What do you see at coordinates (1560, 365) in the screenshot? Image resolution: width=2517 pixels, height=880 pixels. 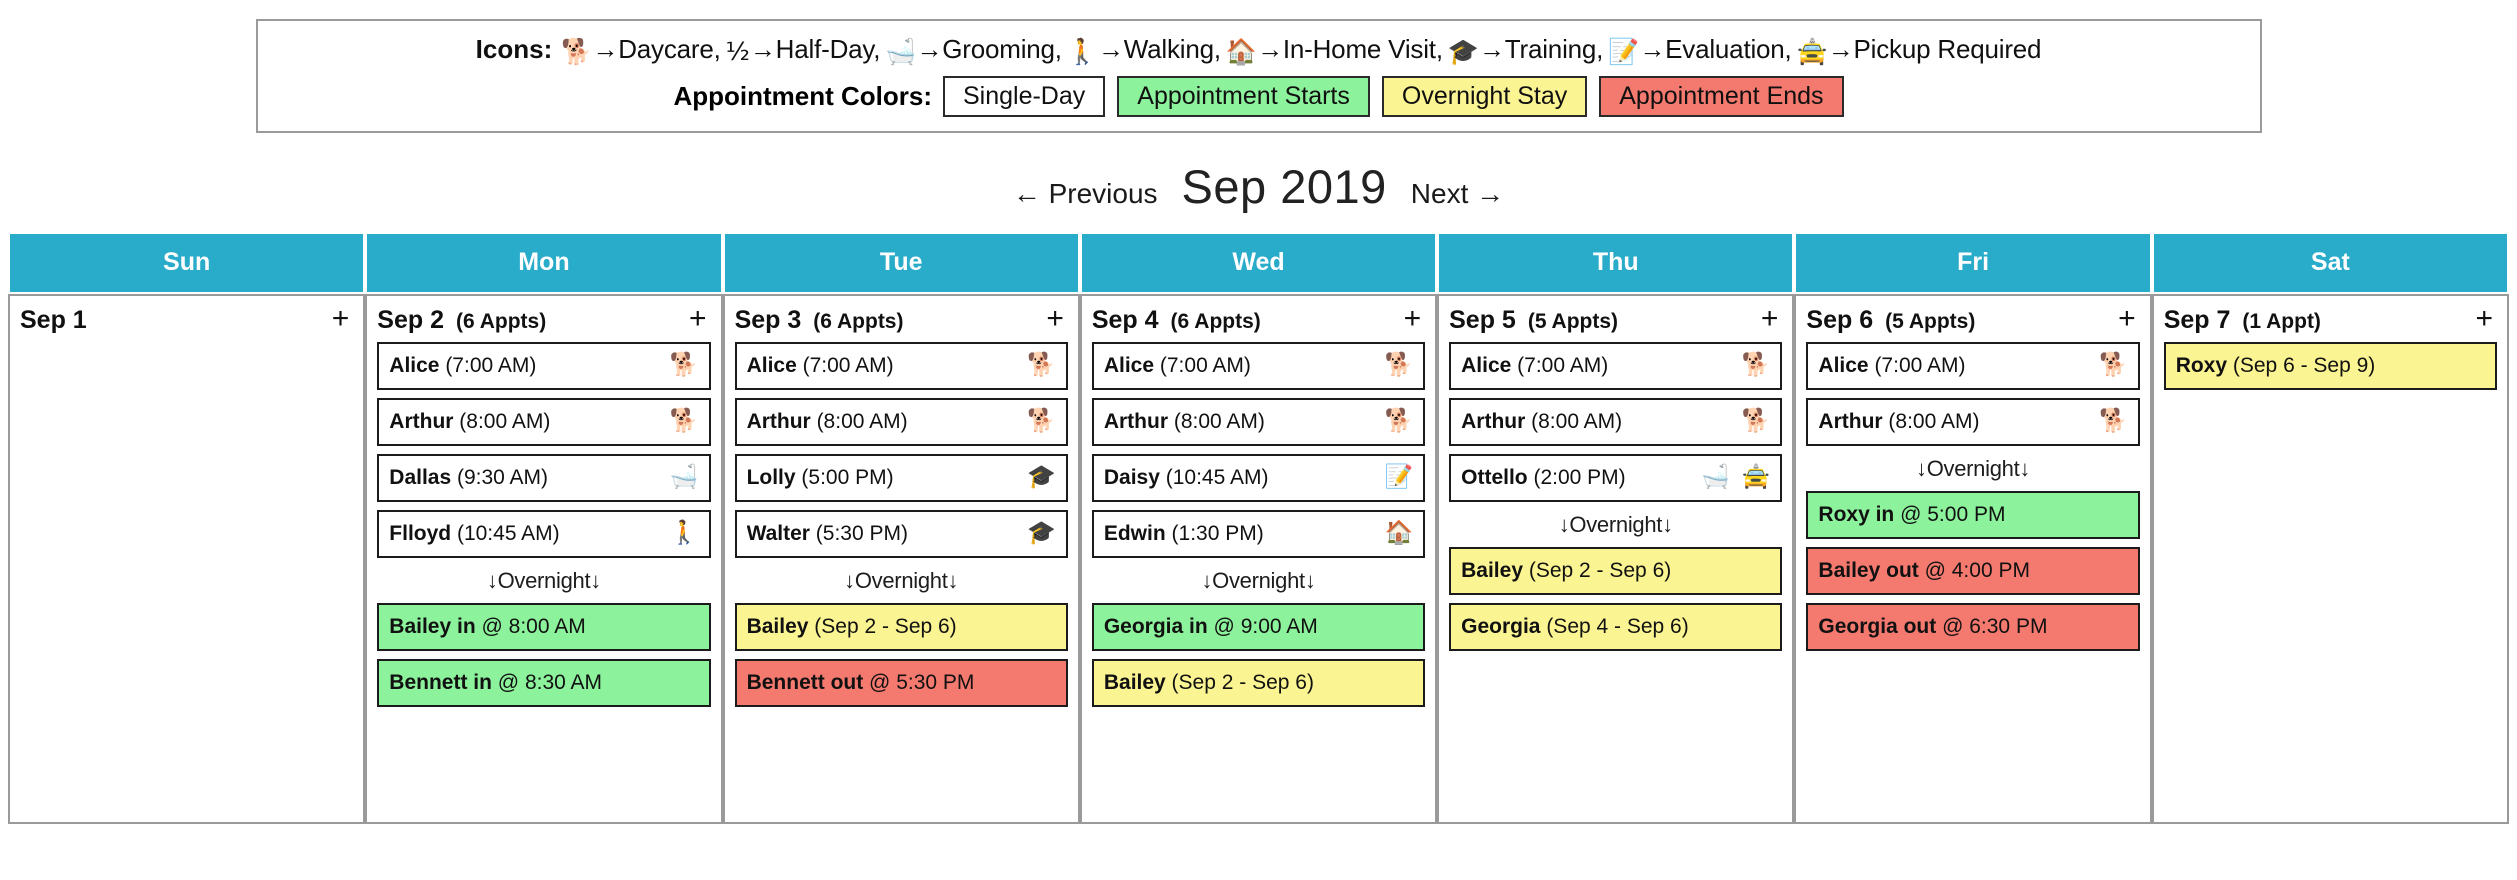 I see `appointment-meta: (7:00 AM)` at bounding box center [1560, 365].